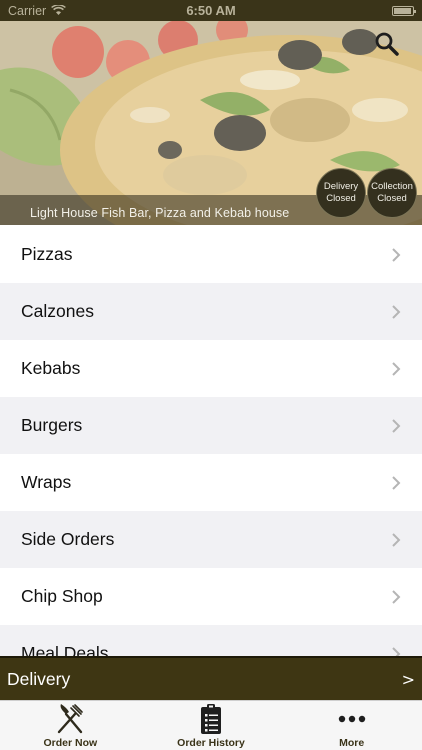 This screenshot has height=750, width=422. I want to click on search-icon, so click(387, 44).